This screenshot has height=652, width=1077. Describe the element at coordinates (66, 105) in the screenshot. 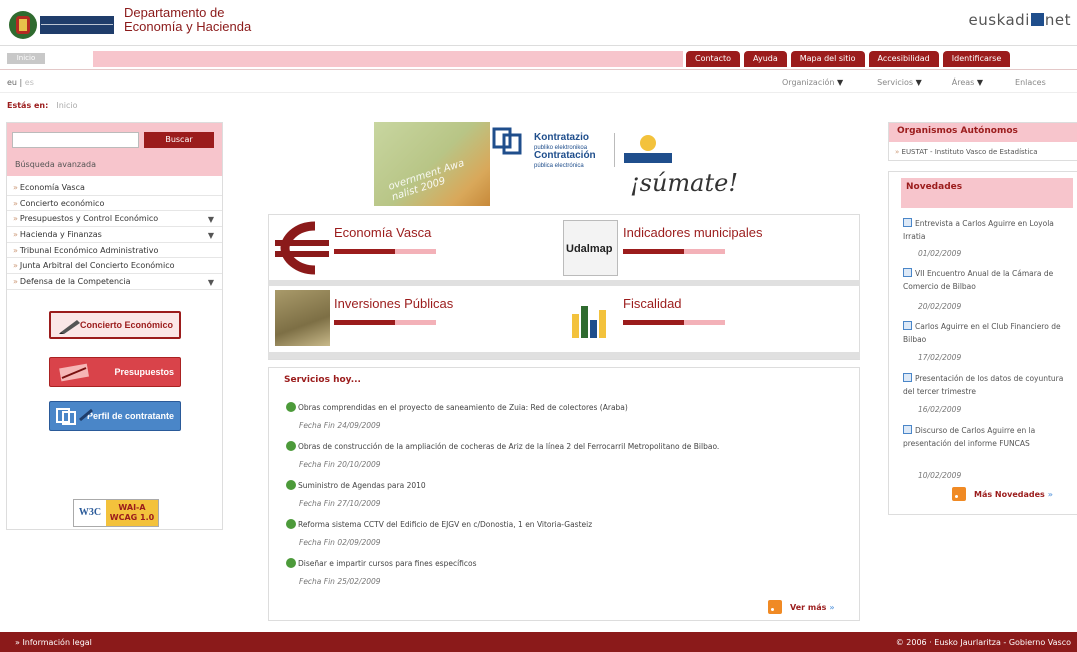

I see `breadcrumb-current: Inicio` at that location.